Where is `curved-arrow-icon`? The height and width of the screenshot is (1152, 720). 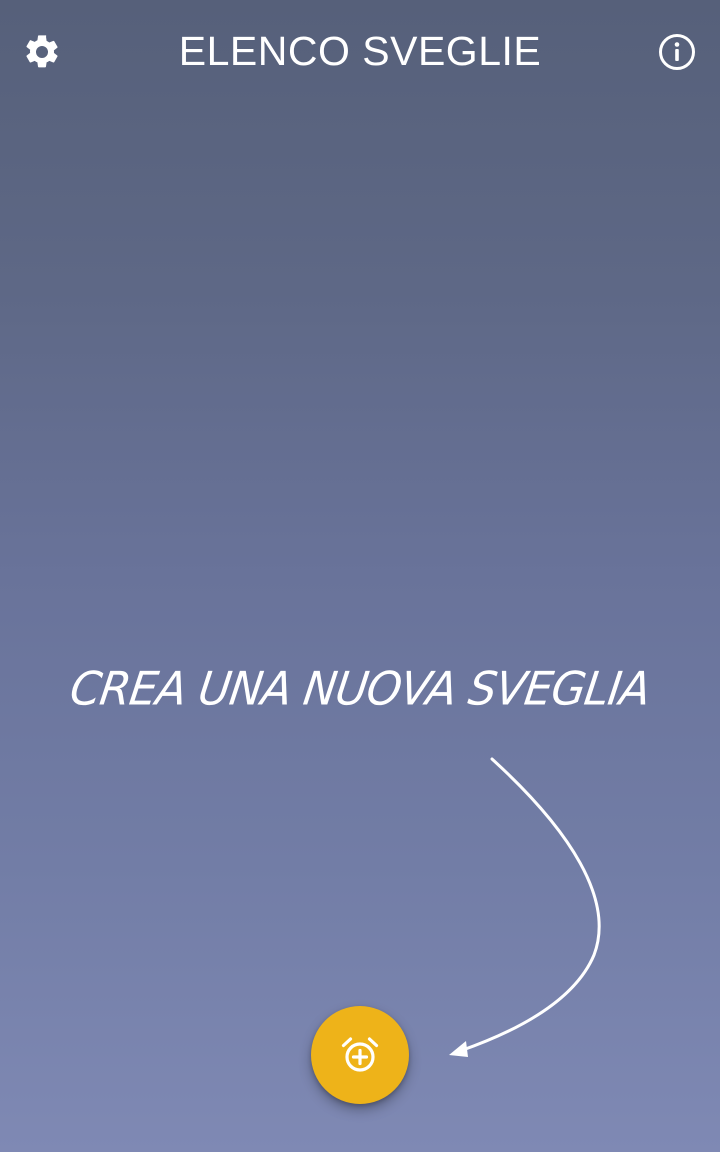
curved-arrow-icon is located at coordinates (525, 907).